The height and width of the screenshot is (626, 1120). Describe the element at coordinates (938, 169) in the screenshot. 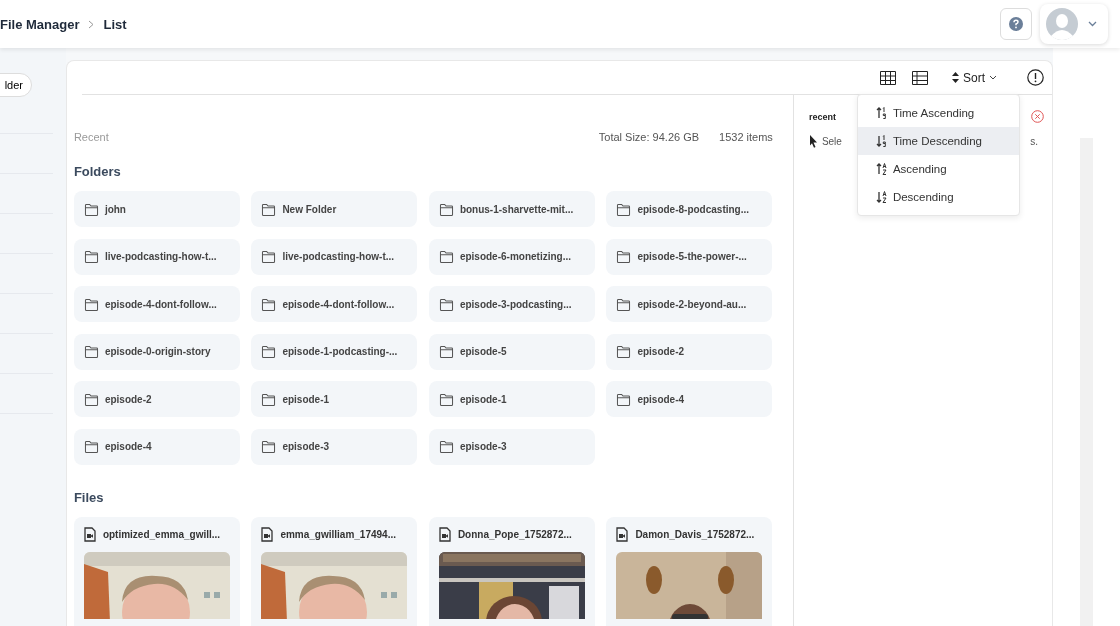

I see `sort-option: Ascending` at that location.